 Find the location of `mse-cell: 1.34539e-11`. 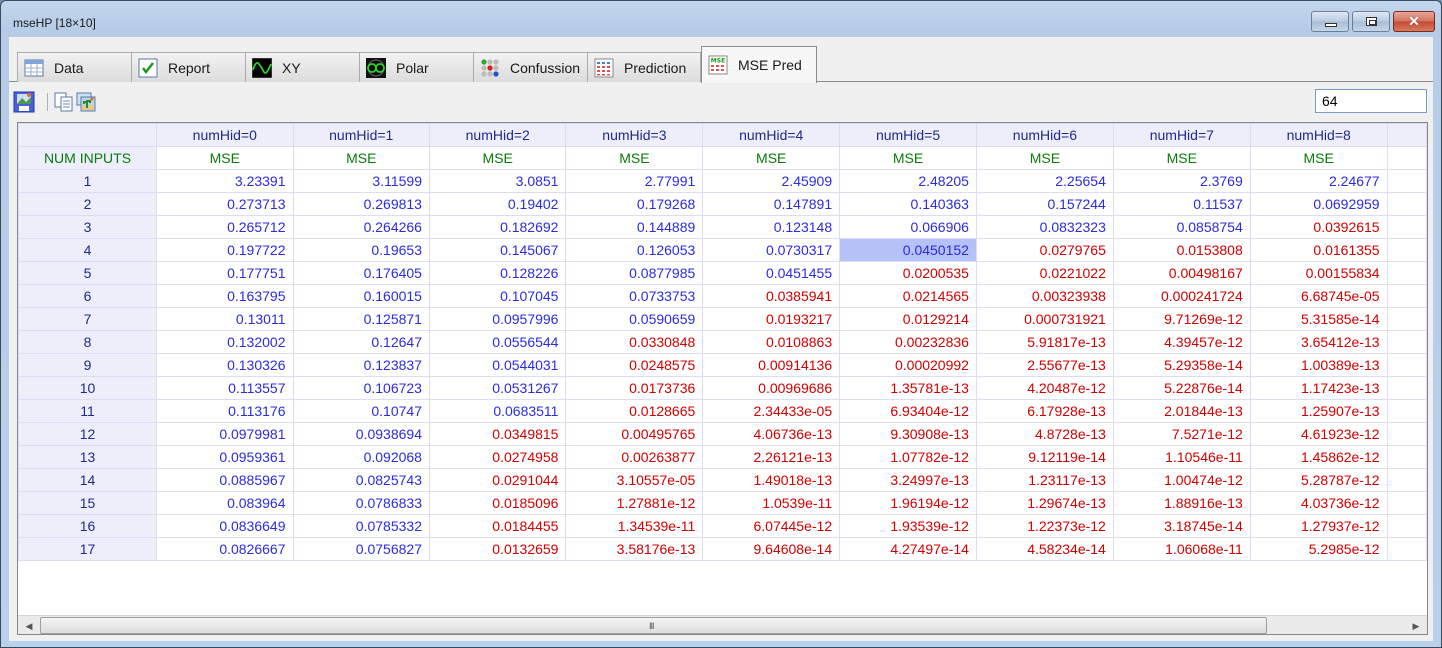

mse-cell: 1.34539e-11 is located at coordinates (634, 526).